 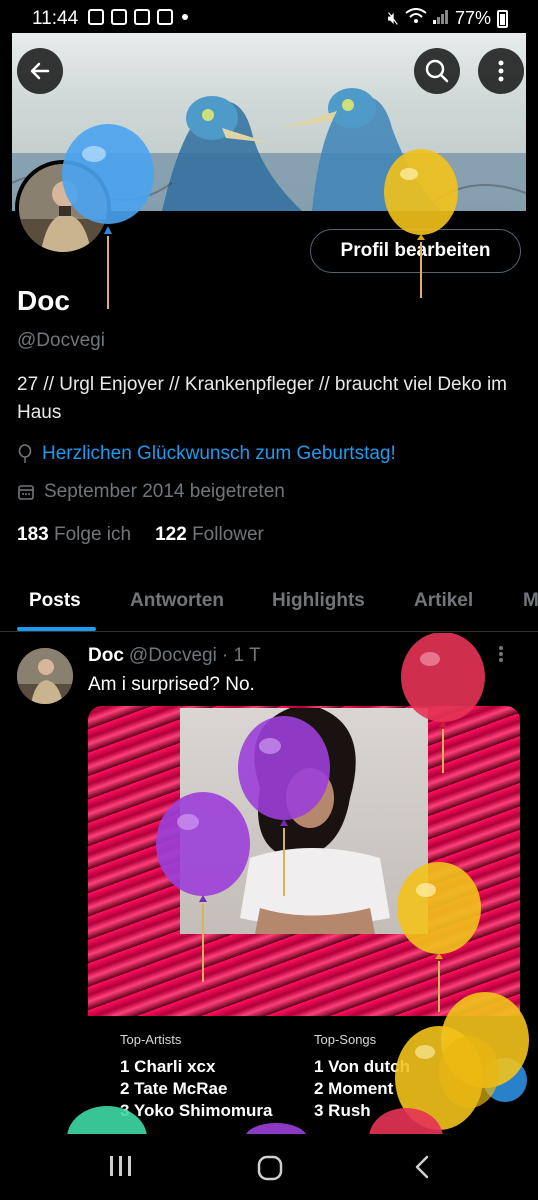 I want to click on battery-icon, so click(x=502, y=18).